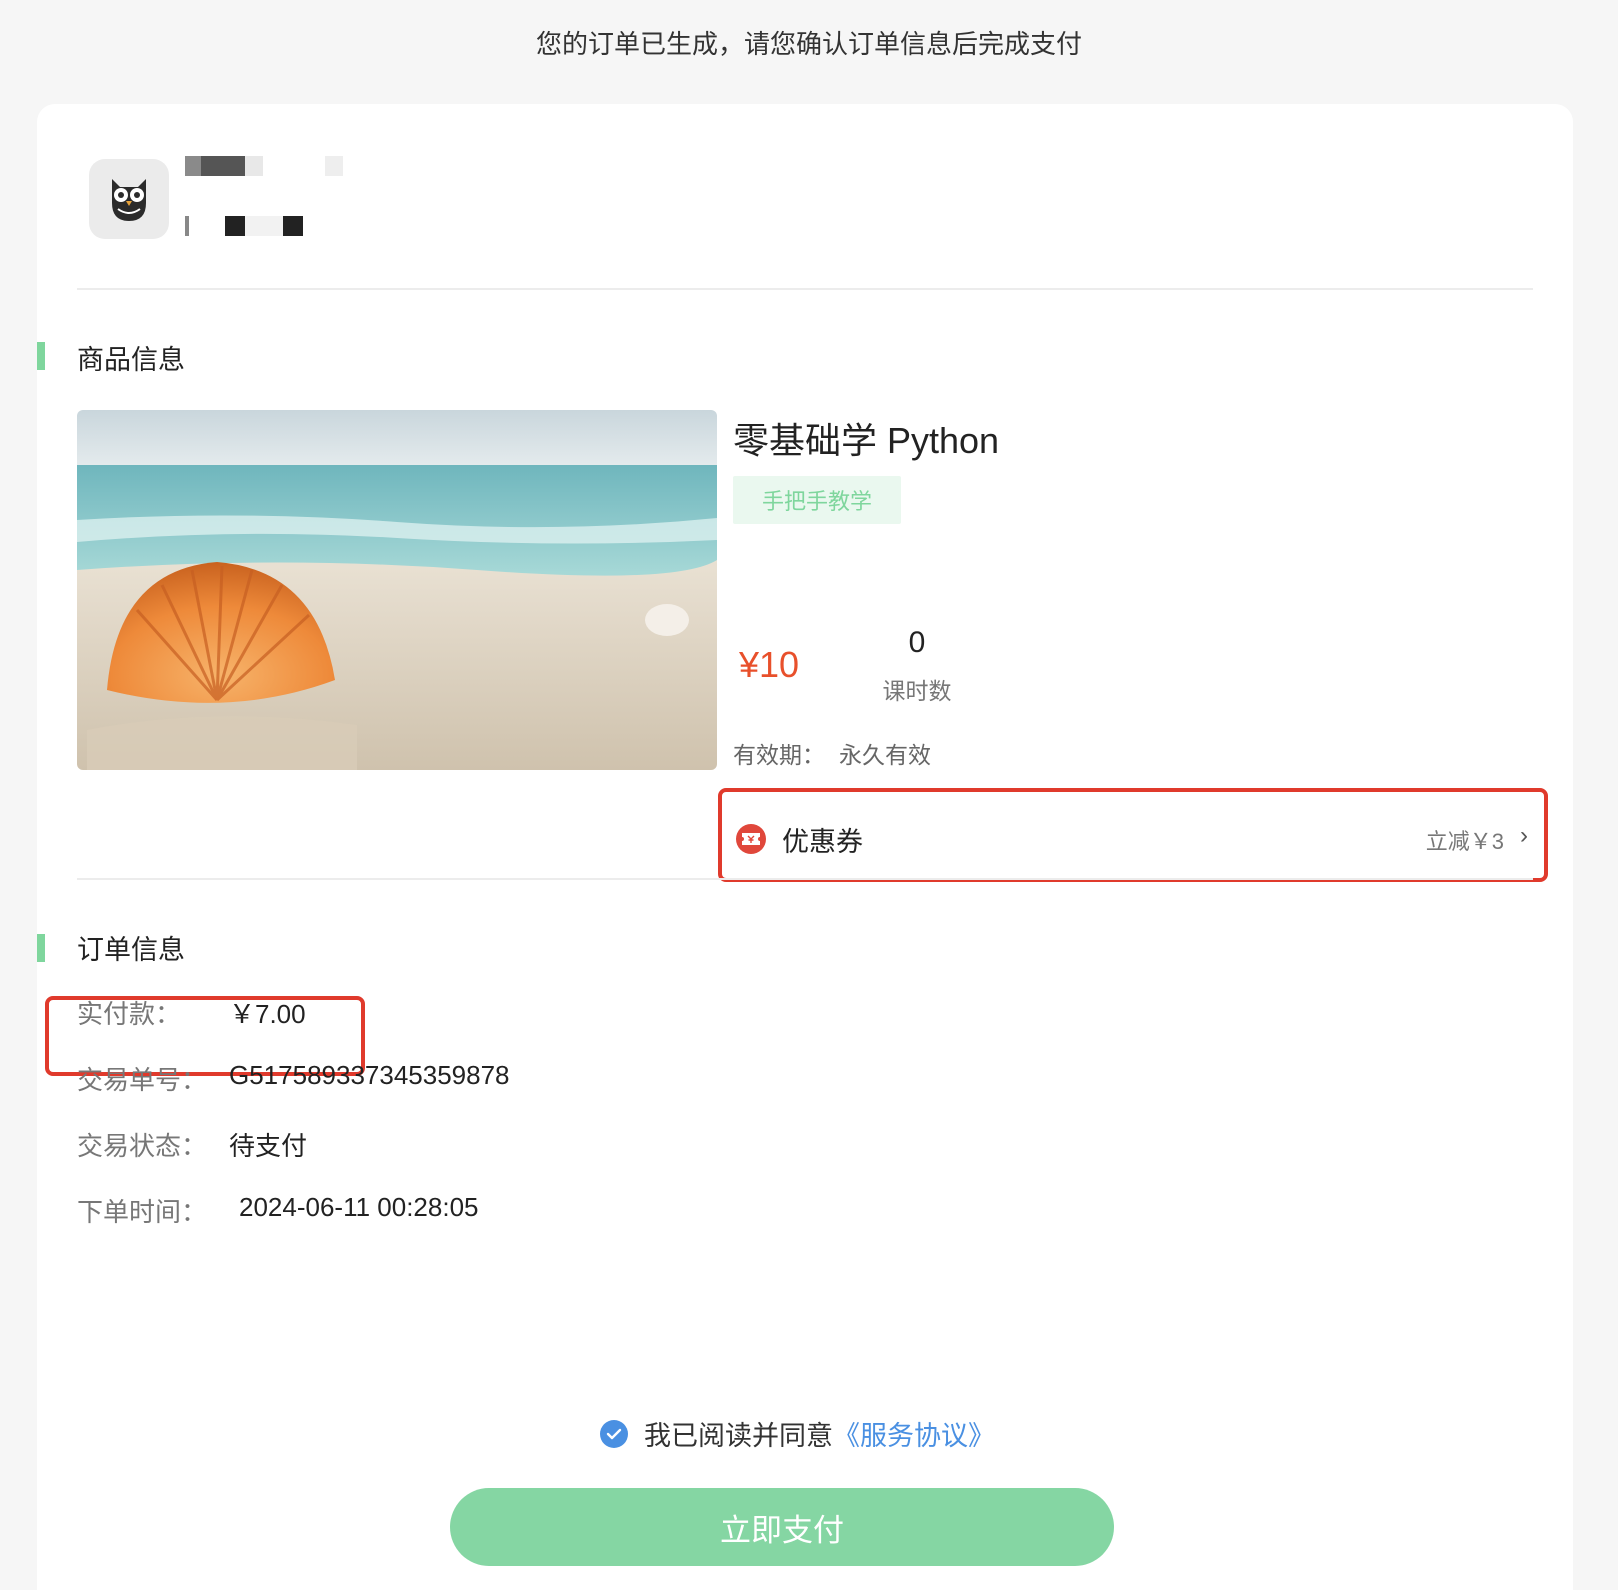 The width and height of the screenshot is (1618, 1590). Describe the element at coordinates (131, 950) in the screenshot. I see `order-section-title: 订单信息` at that location.